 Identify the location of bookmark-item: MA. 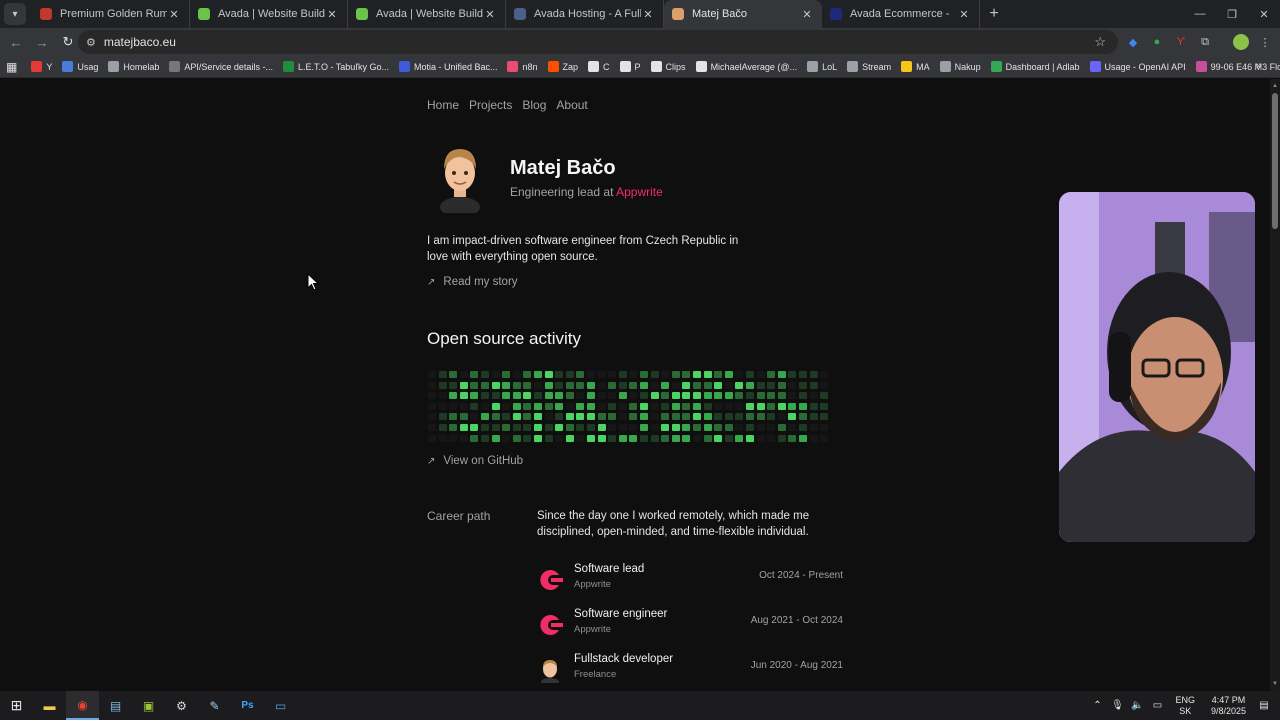
(915, 66).